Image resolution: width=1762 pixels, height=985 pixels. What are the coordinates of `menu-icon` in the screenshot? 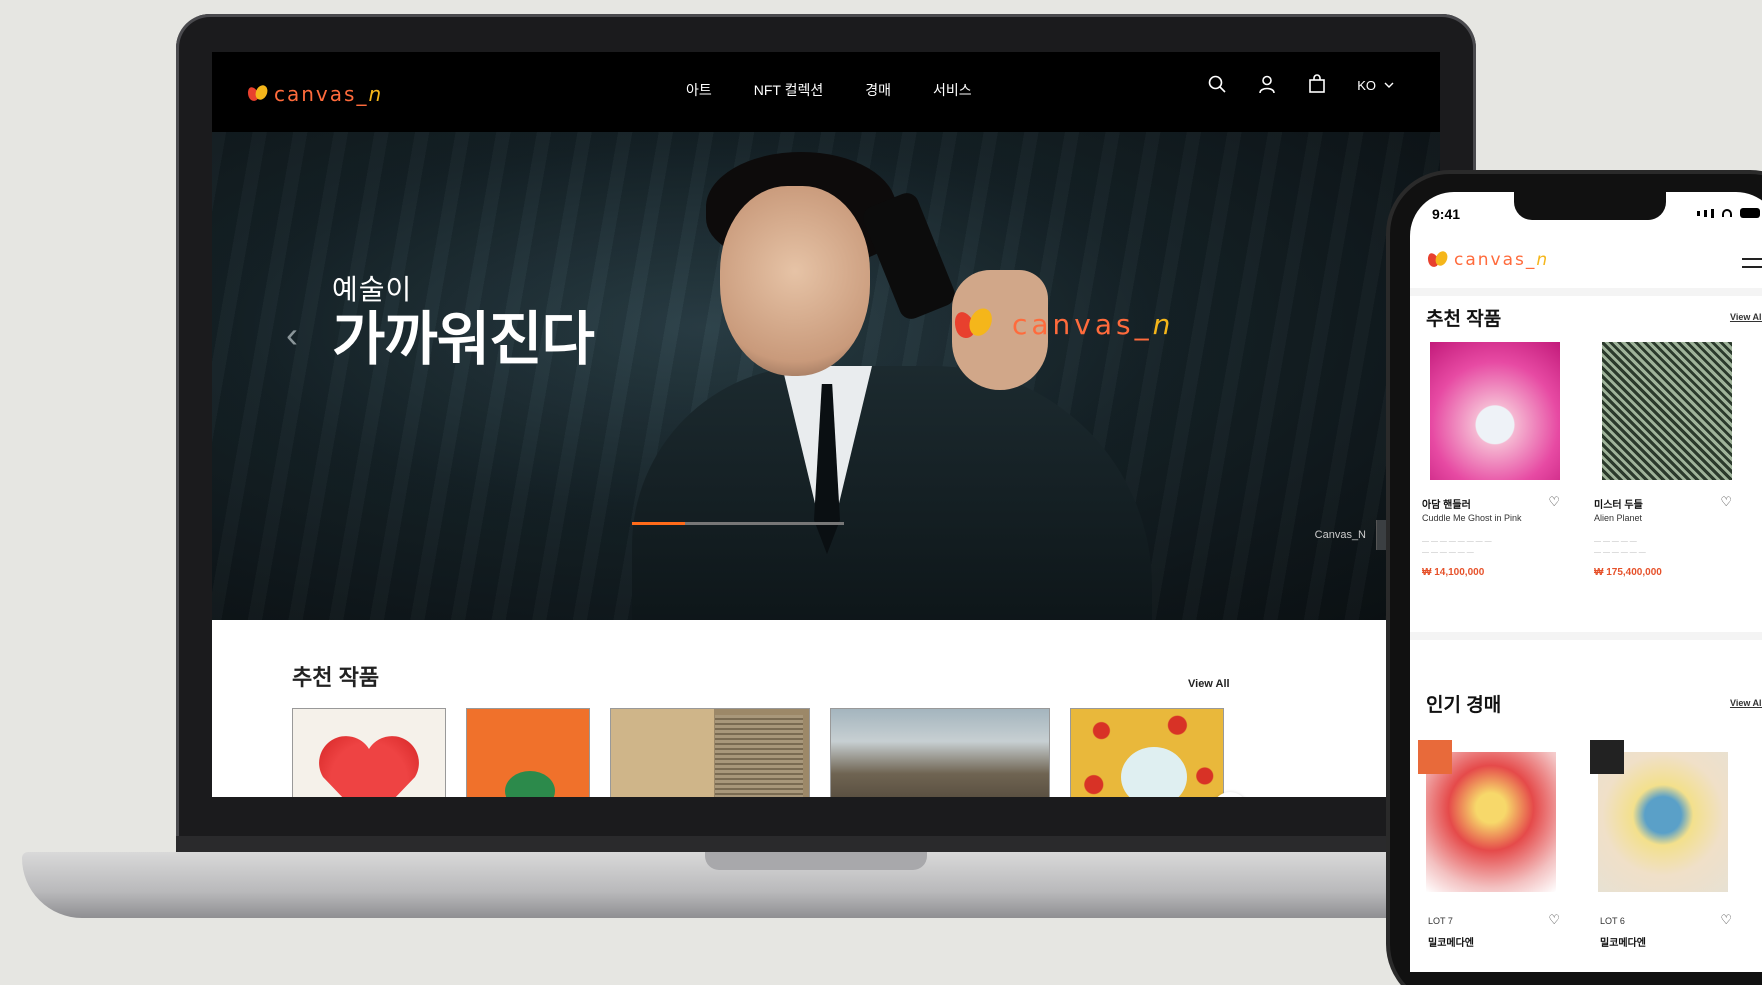 It's located at (1752, 263).